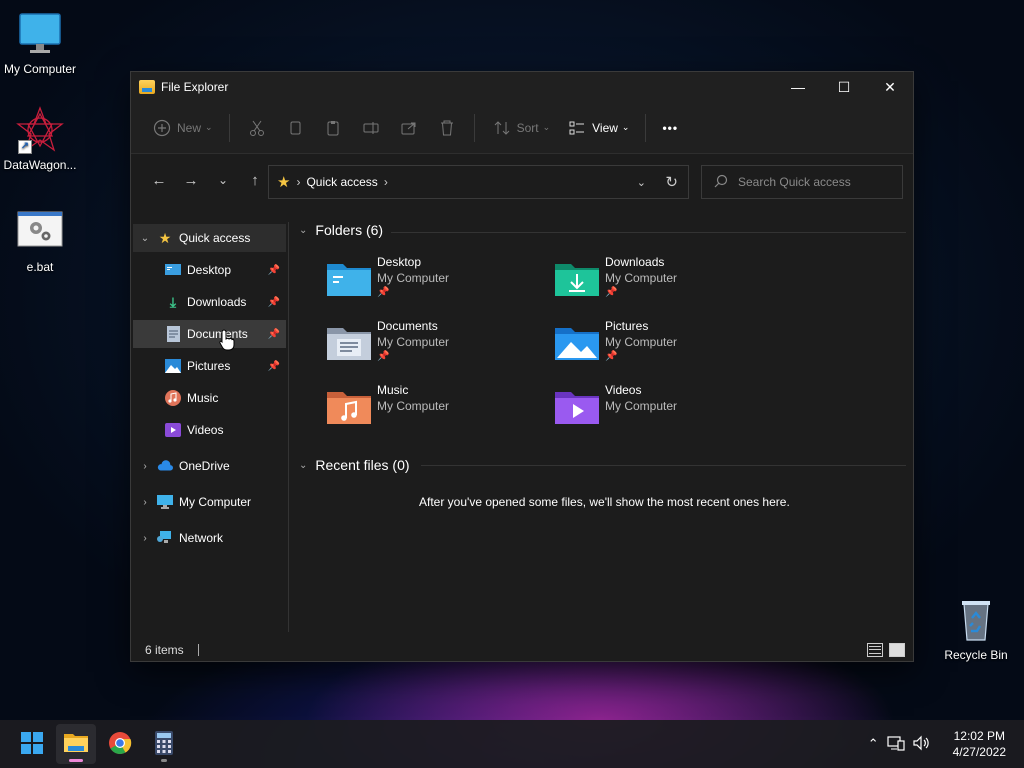 The image size is (1024, 768). I want to click on star-icon: ★, so click(165, 237).